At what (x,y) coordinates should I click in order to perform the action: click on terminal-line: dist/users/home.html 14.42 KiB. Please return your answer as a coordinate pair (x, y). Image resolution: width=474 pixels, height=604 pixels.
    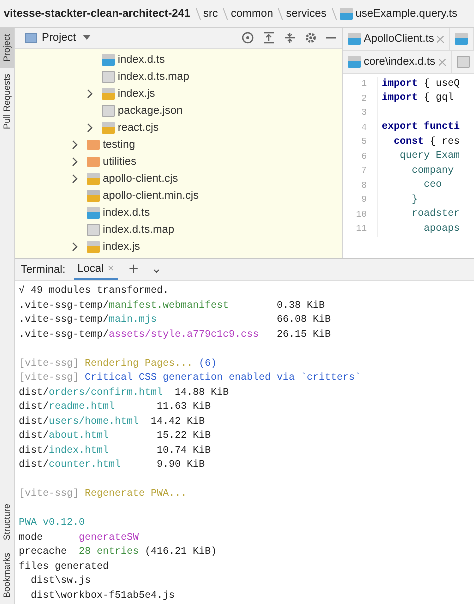
    Looking at the image, I should click on (112, 423).